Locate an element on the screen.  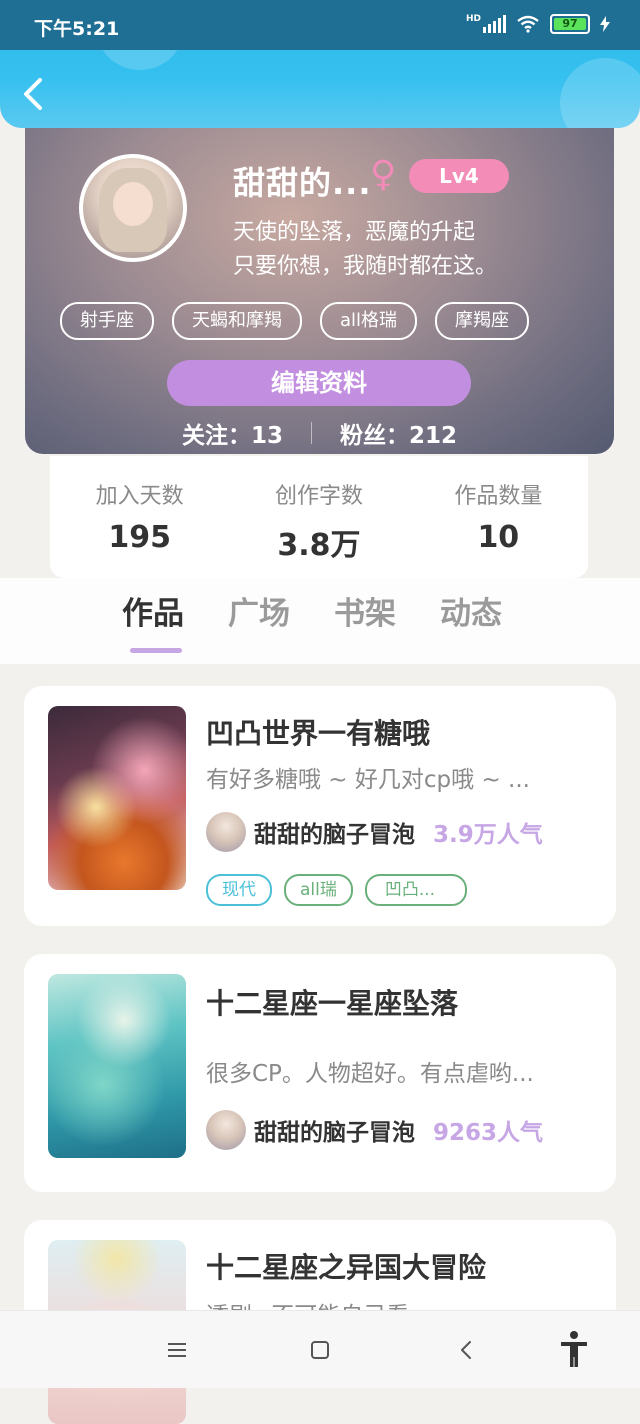
tab-works: 作品 is located at coordinates (153, 620).